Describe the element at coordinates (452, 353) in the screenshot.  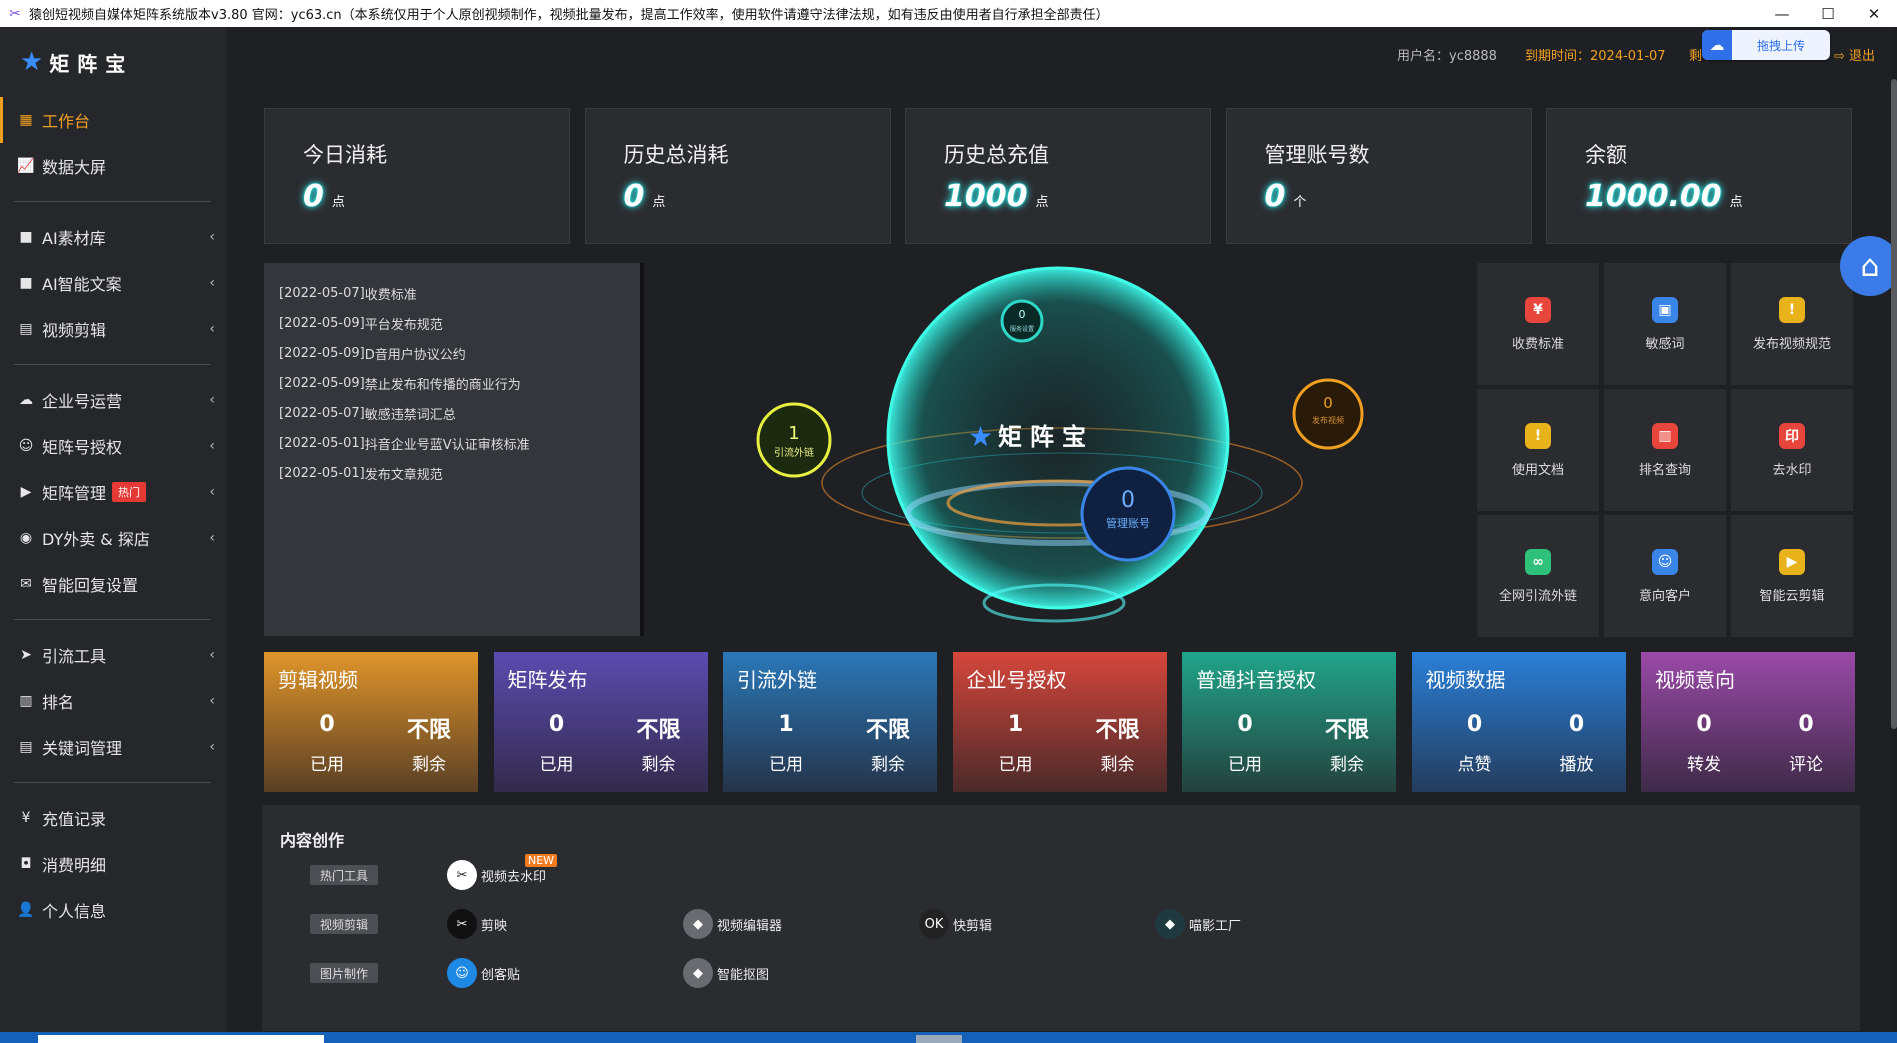
I see `notice-item: [2022-05-09] D音用户协议公约` at that location.